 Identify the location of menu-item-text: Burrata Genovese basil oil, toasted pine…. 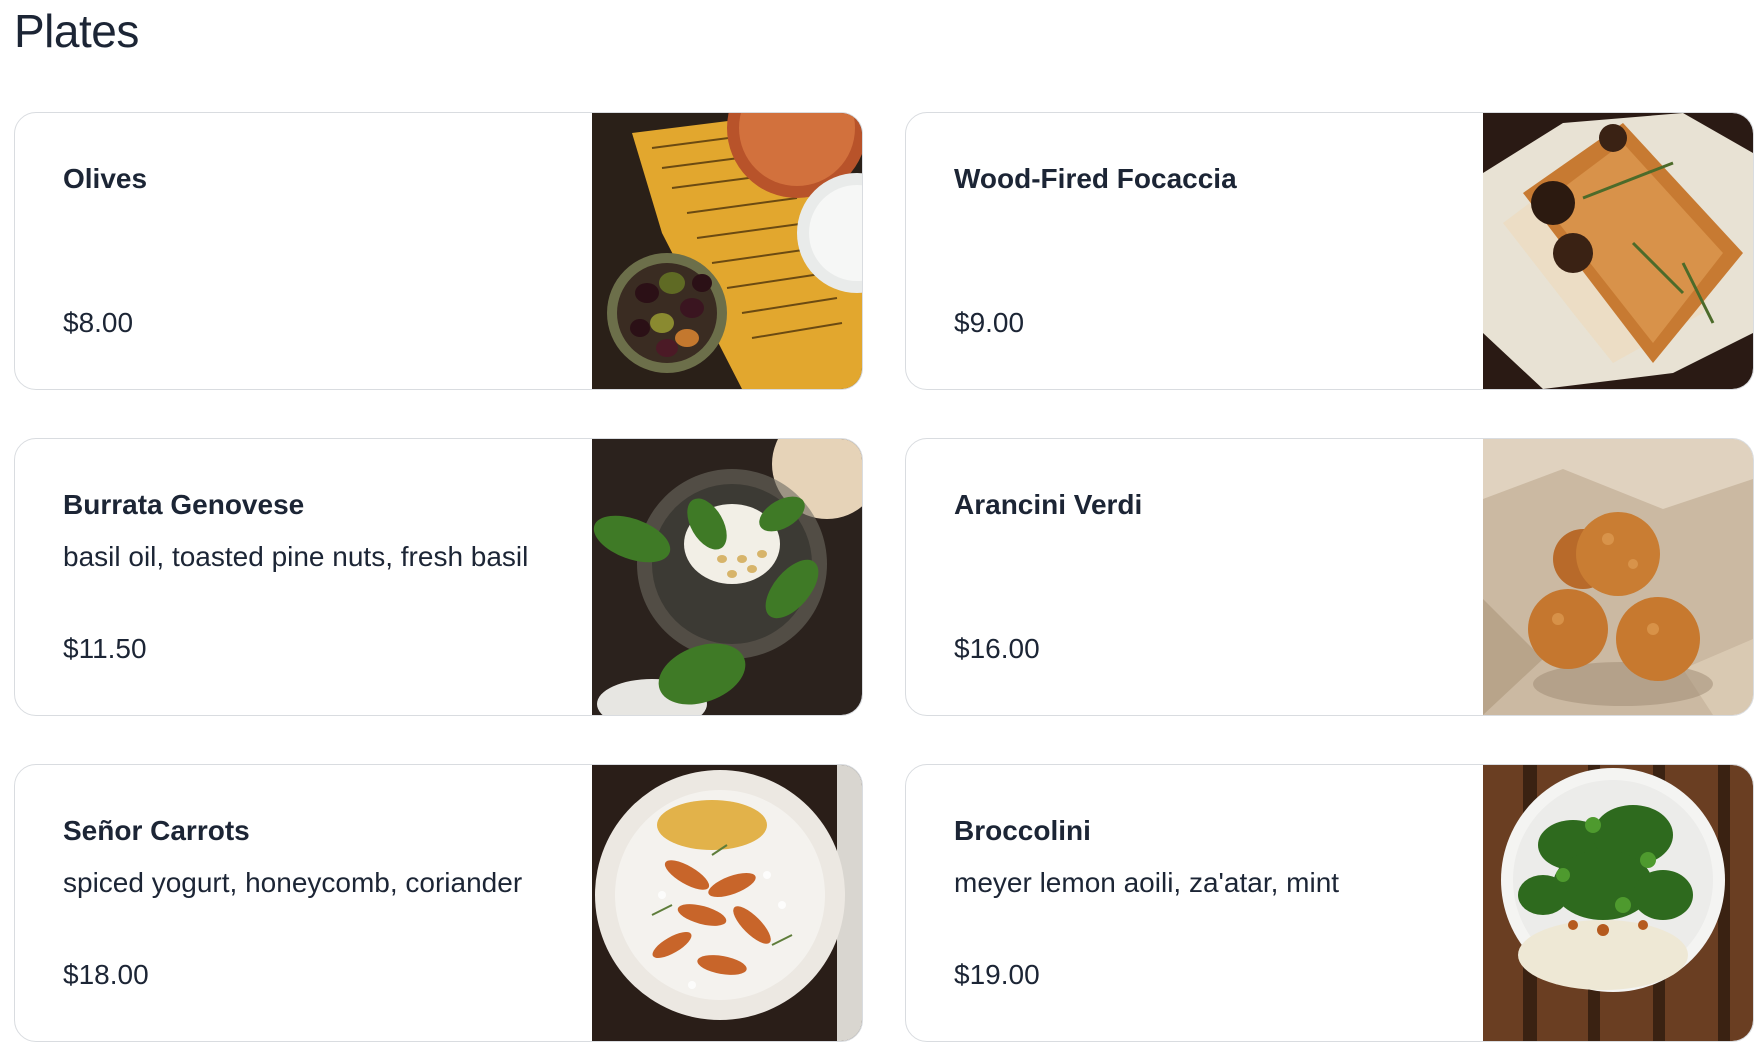
(317, 577).